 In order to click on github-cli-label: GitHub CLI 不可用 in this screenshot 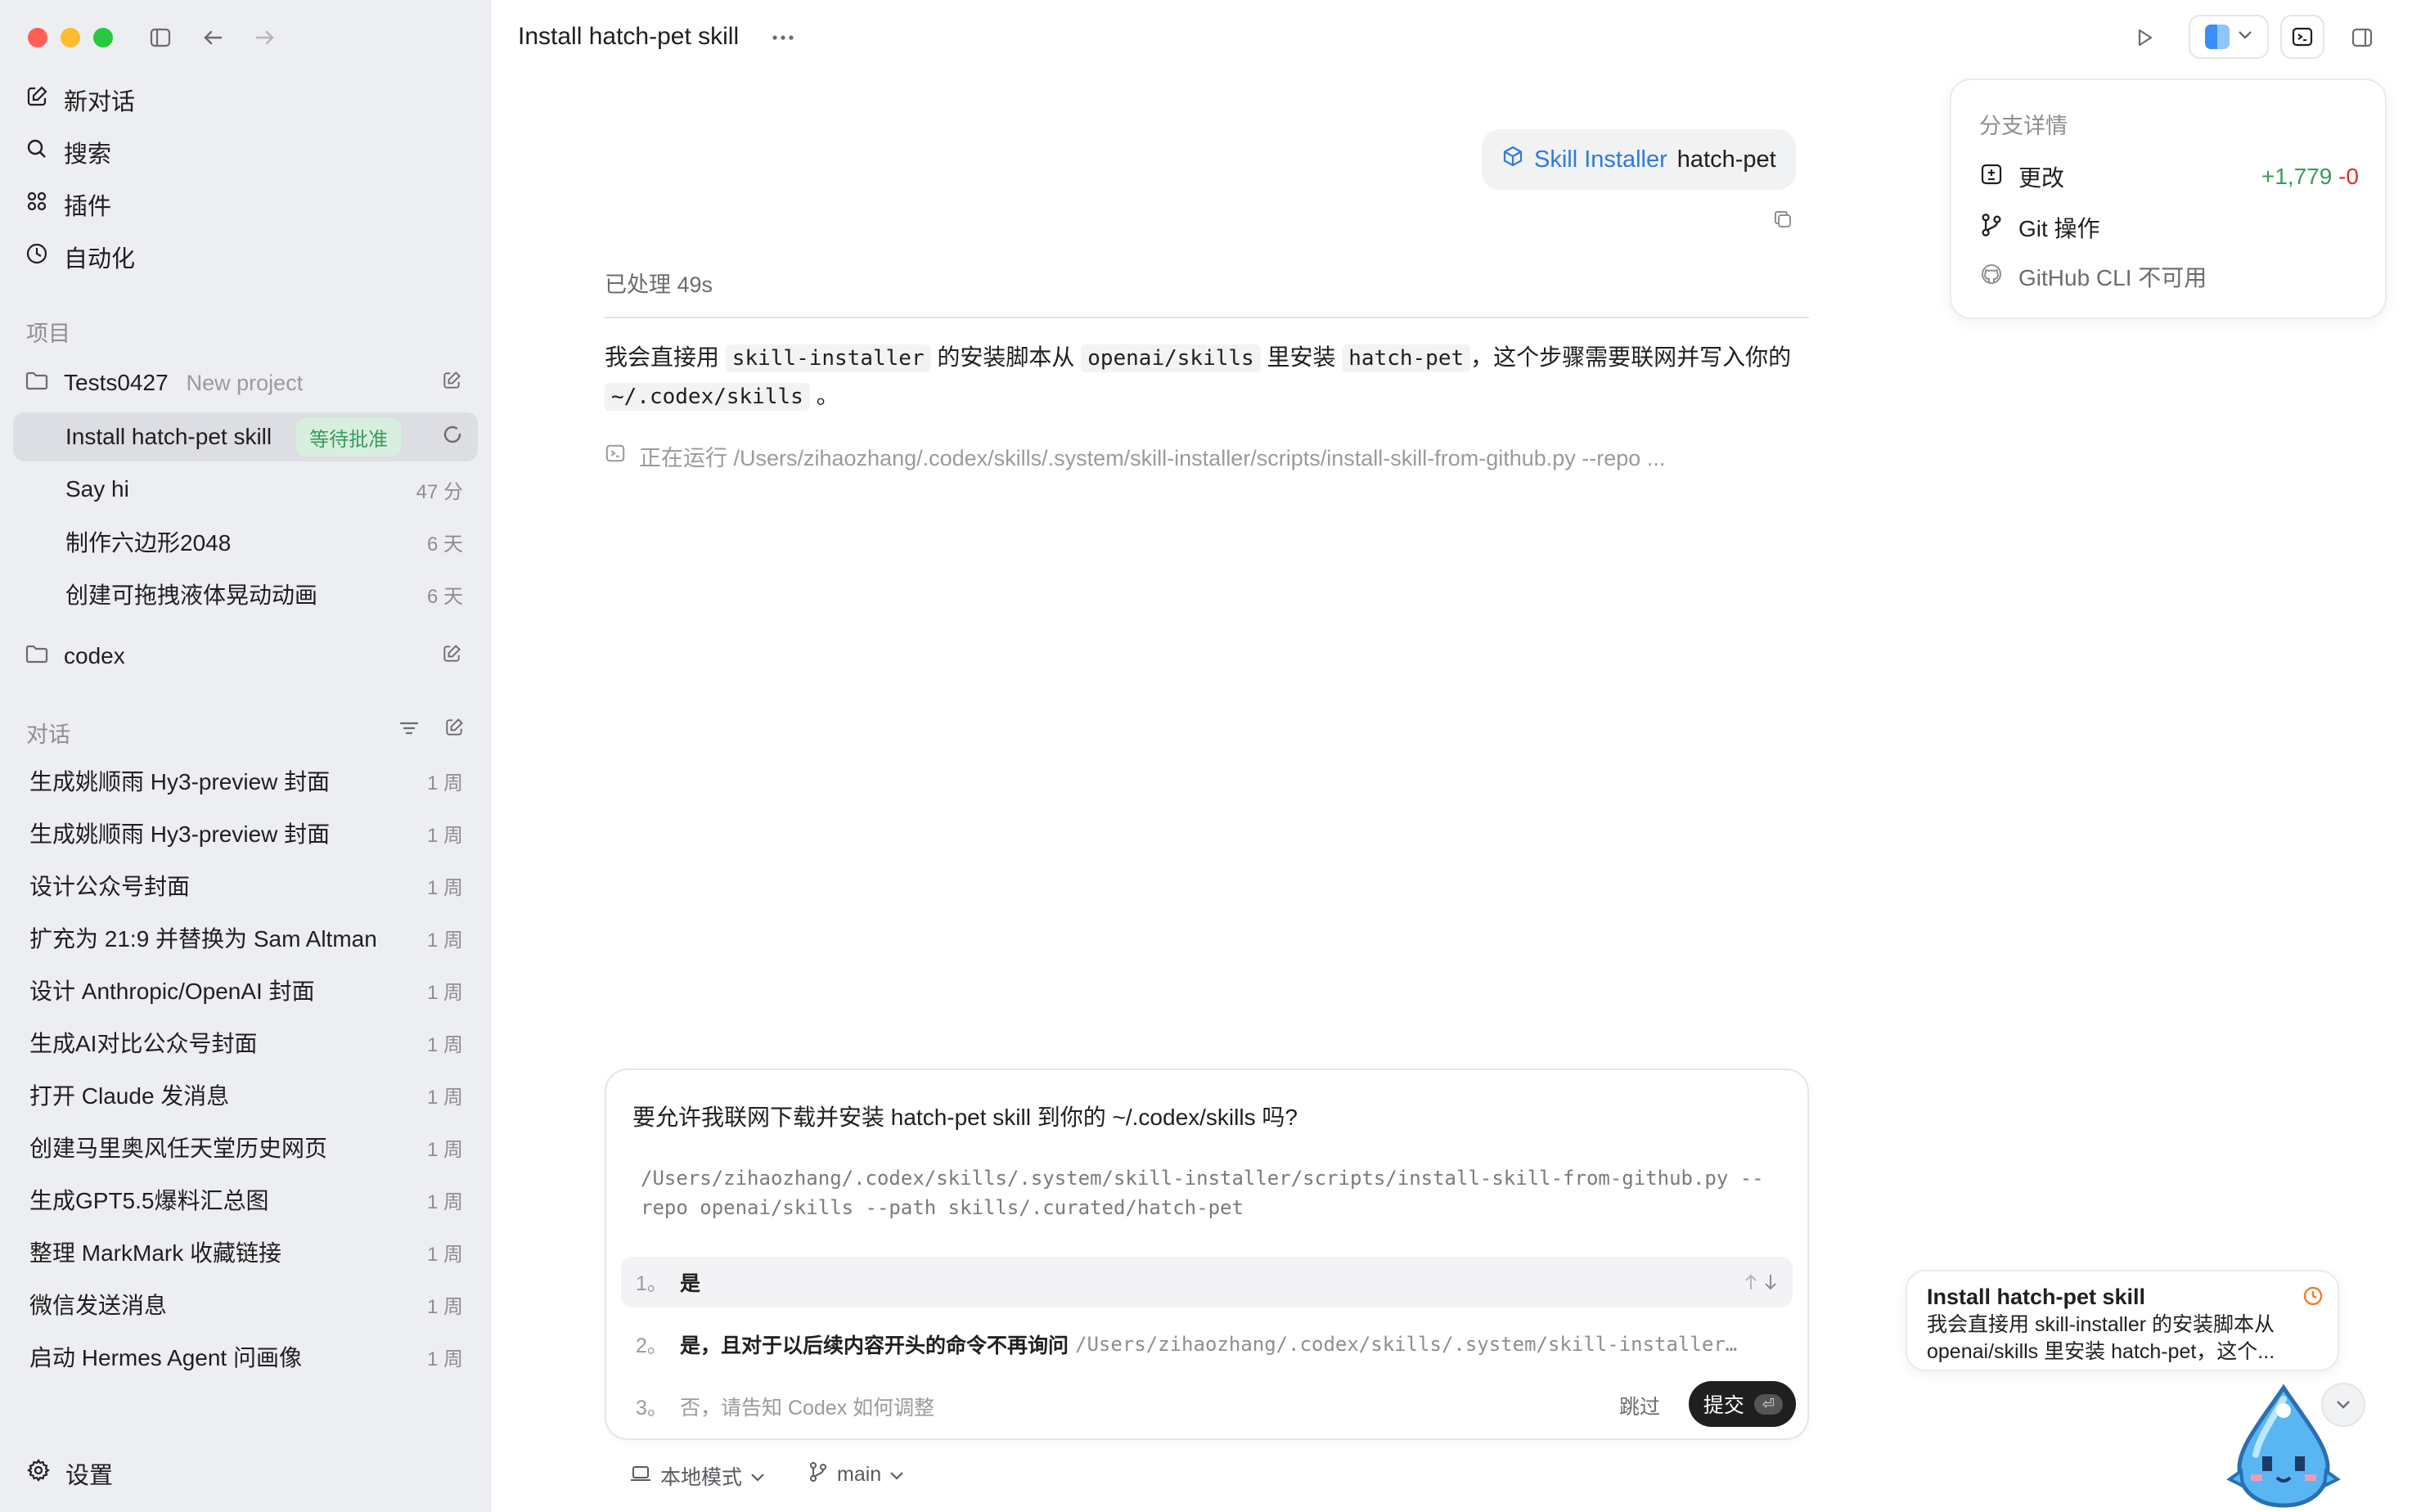, I will do `click(2113, 278)`.